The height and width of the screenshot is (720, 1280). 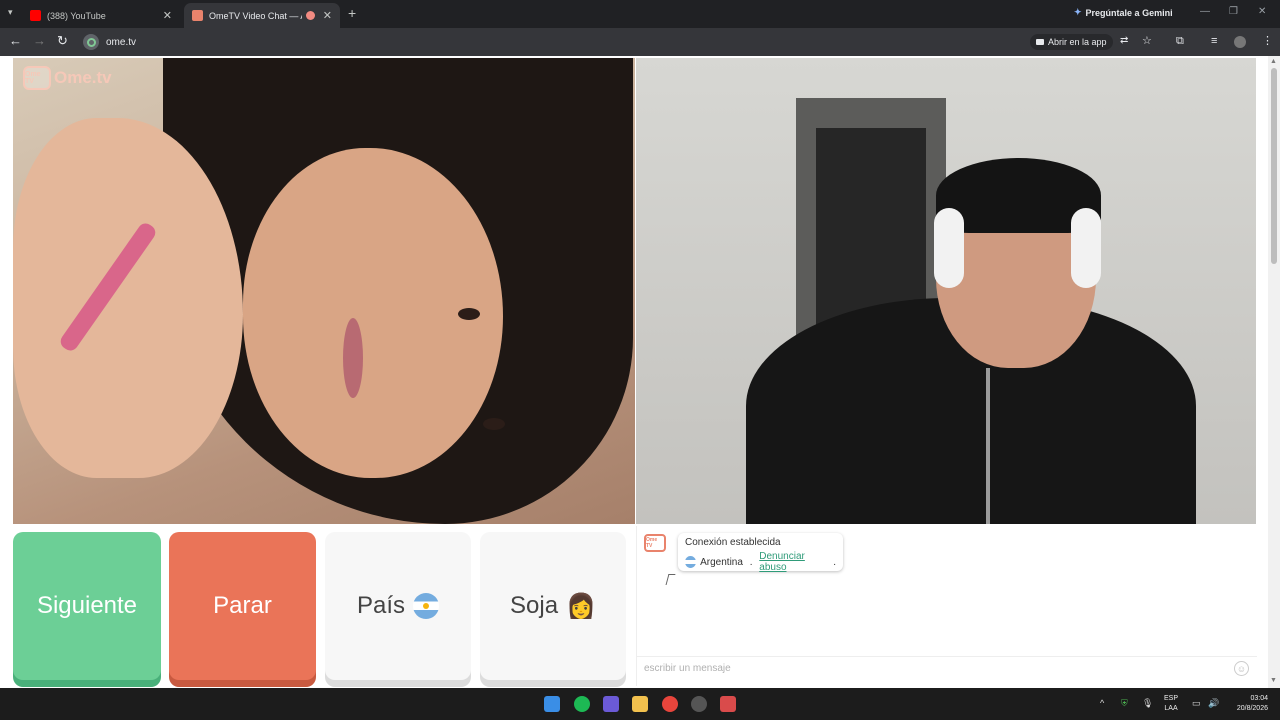 I want to click on ometv-brand-text: Ome.tv, so click(x=83, y=77).